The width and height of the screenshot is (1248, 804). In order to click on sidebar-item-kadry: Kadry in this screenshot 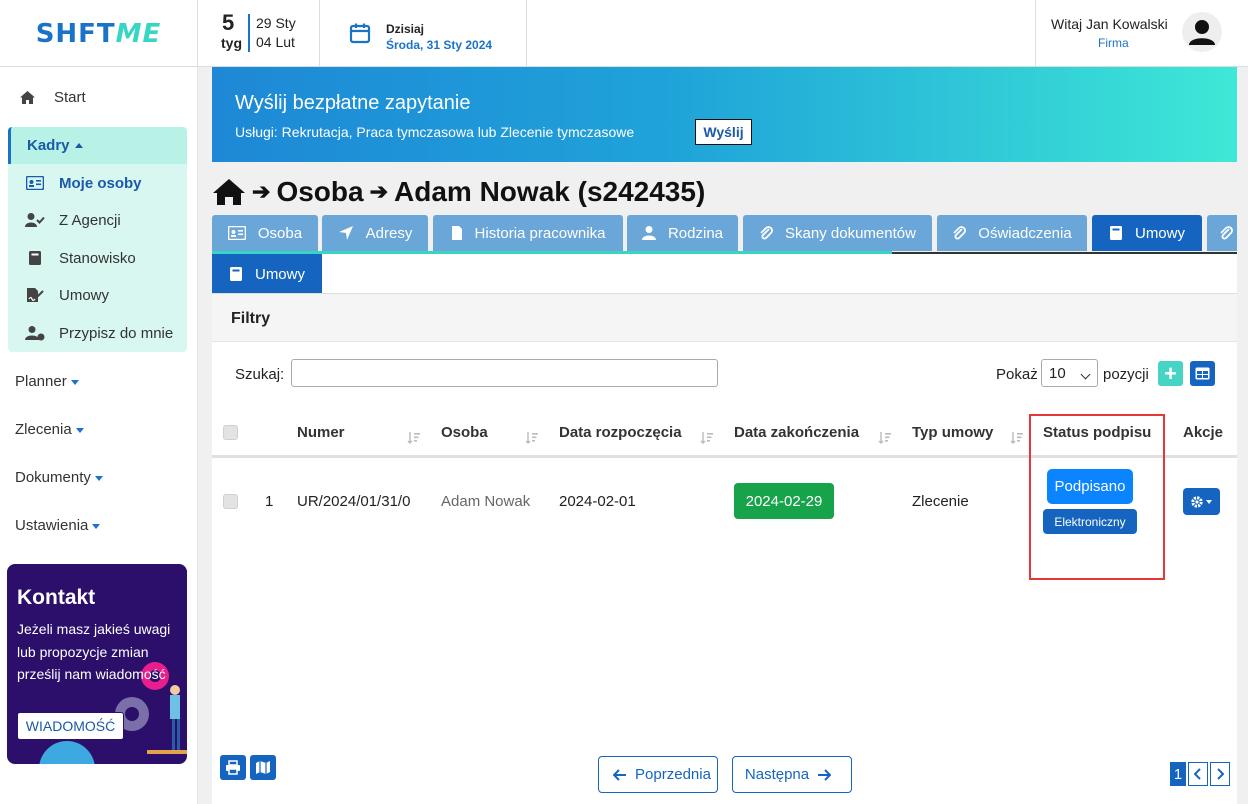, I will do `click(97, 145)`.